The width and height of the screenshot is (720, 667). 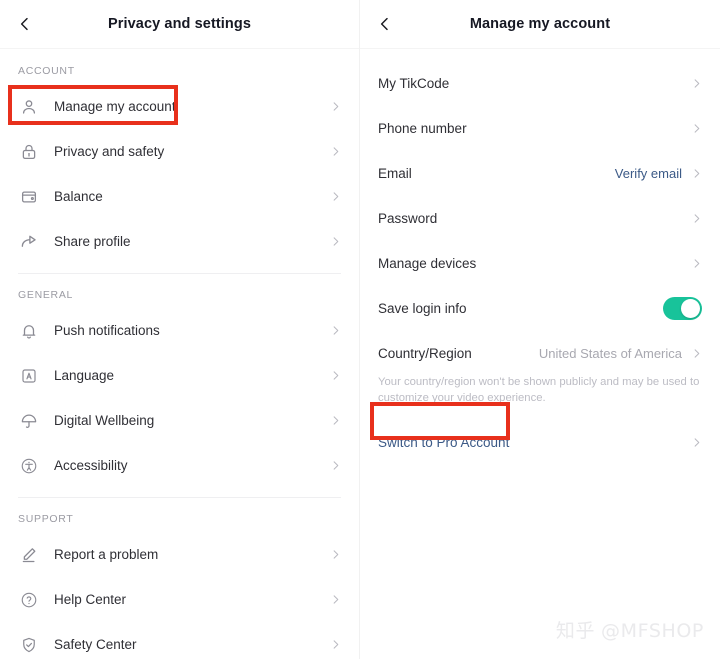 I want to click on question-circle-icon, so click(x=29, y=600).